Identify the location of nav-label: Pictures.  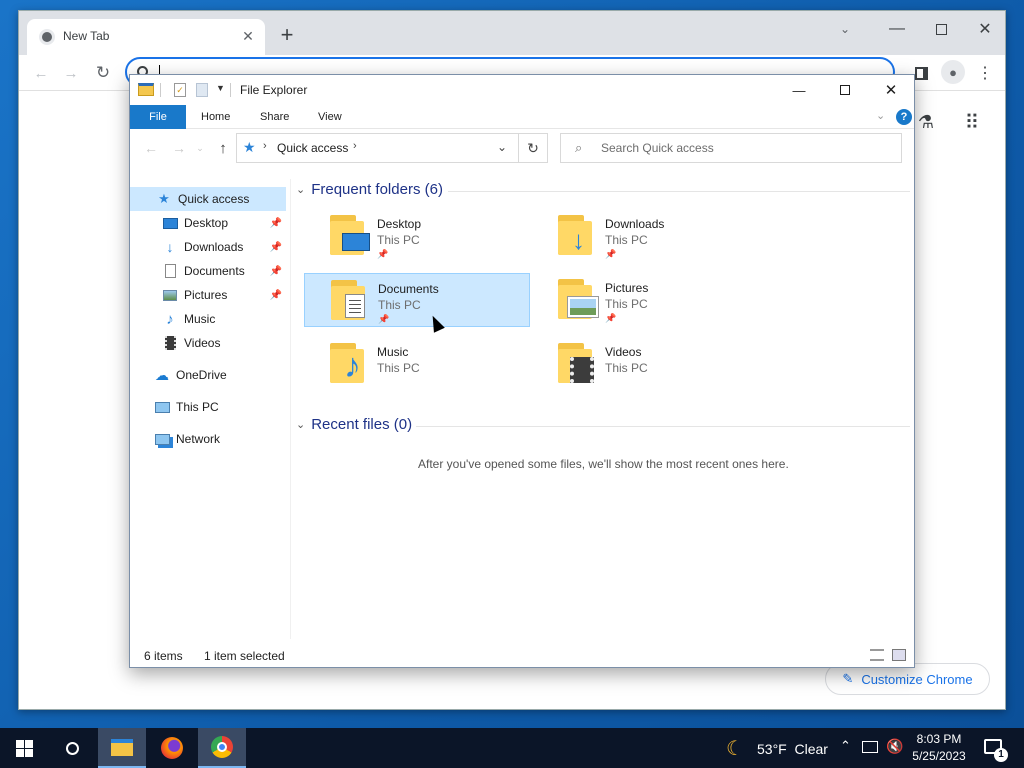
(206, 295).